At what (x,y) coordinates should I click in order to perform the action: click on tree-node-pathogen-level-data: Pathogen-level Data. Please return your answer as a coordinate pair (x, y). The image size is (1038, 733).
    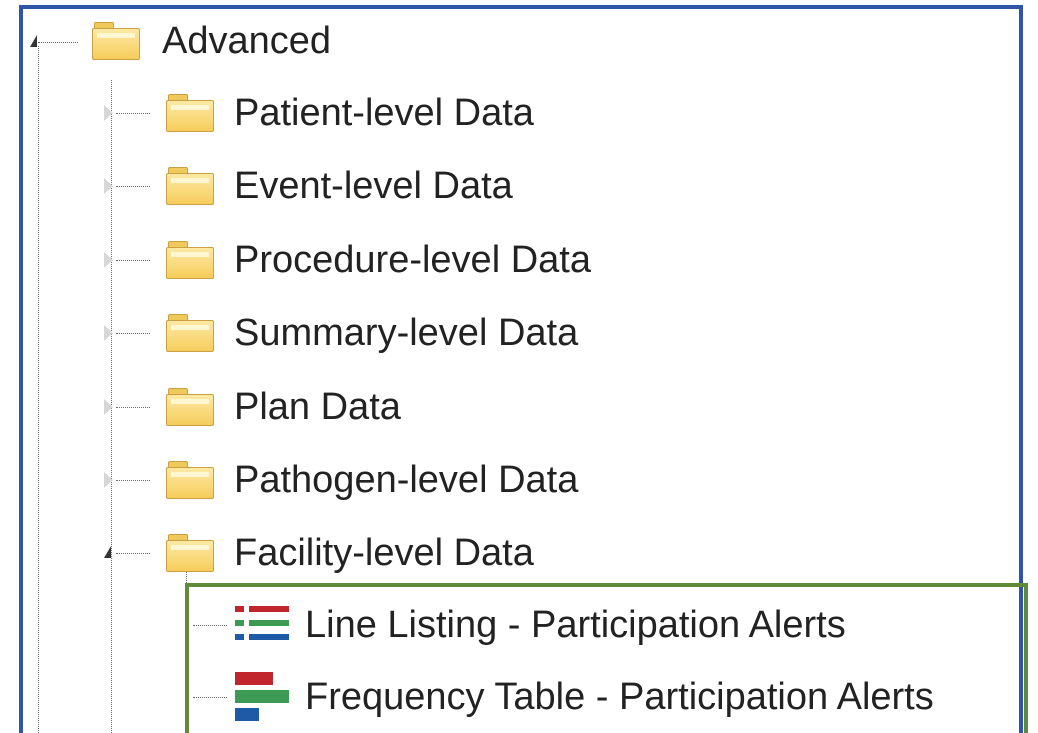
    Looking at the image, I should click on (370, 480).